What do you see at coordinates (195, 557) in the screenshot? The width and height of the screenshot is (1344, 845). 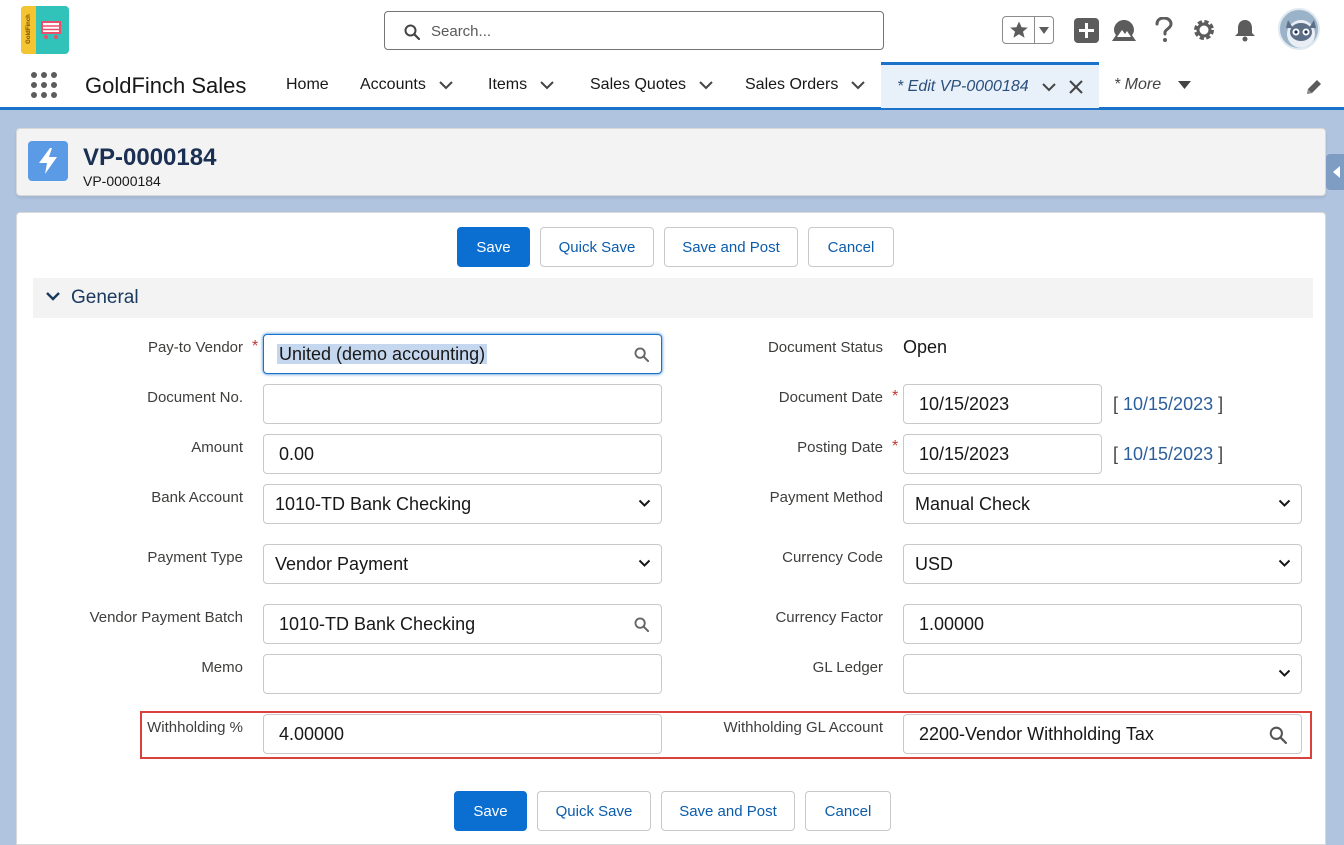 I see `payment-type-label: Payment Type` at bounding box center [195, 557].